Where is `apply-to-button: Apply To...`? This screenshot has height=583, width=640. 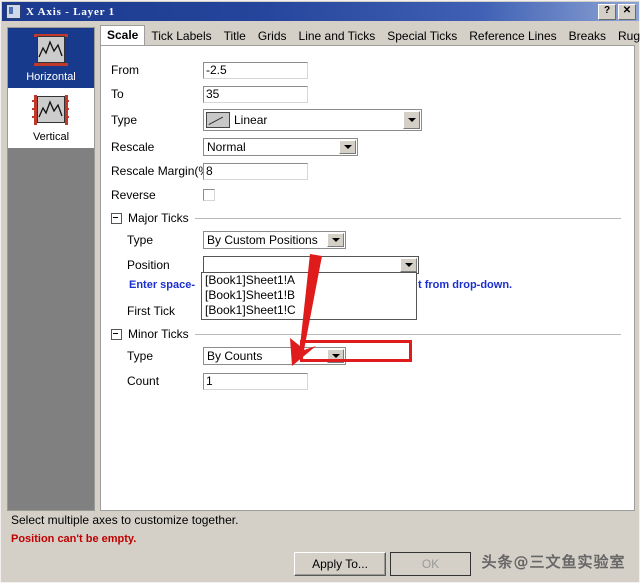 apply-to-button: Apply To... is located at coordinates (340, 564).